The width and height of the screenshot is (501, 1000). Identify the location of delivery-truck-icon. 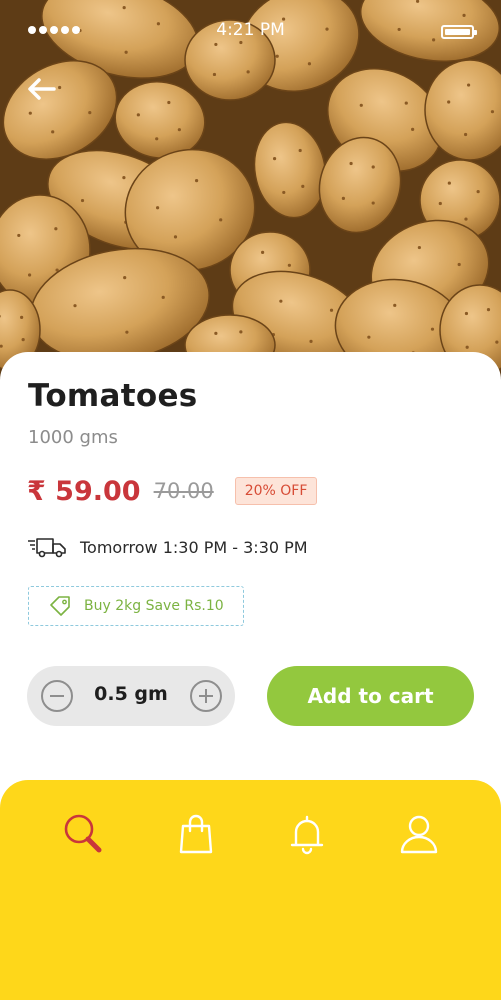
(47, 548).